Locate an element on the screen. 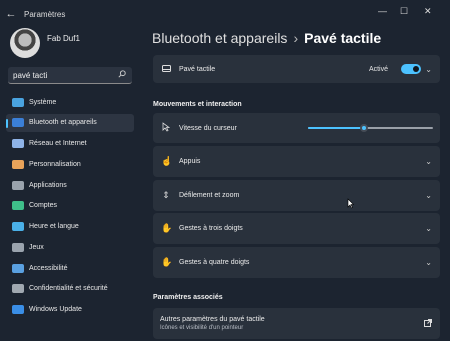 This screenshot has width=450, height=341. cursor-speed-card: Vitesse du curseur is located at coordinates (296, 128).